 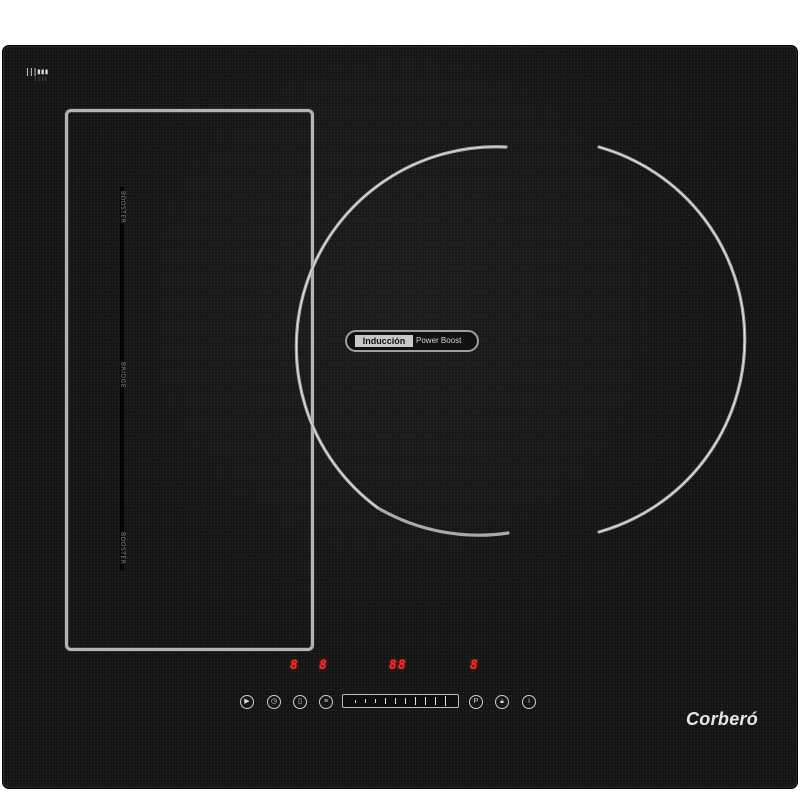 What do you see at coordinates (300, 702) in the screenshot?
I see `zone-select-icon: ▯` at bounding box center [300, 702].